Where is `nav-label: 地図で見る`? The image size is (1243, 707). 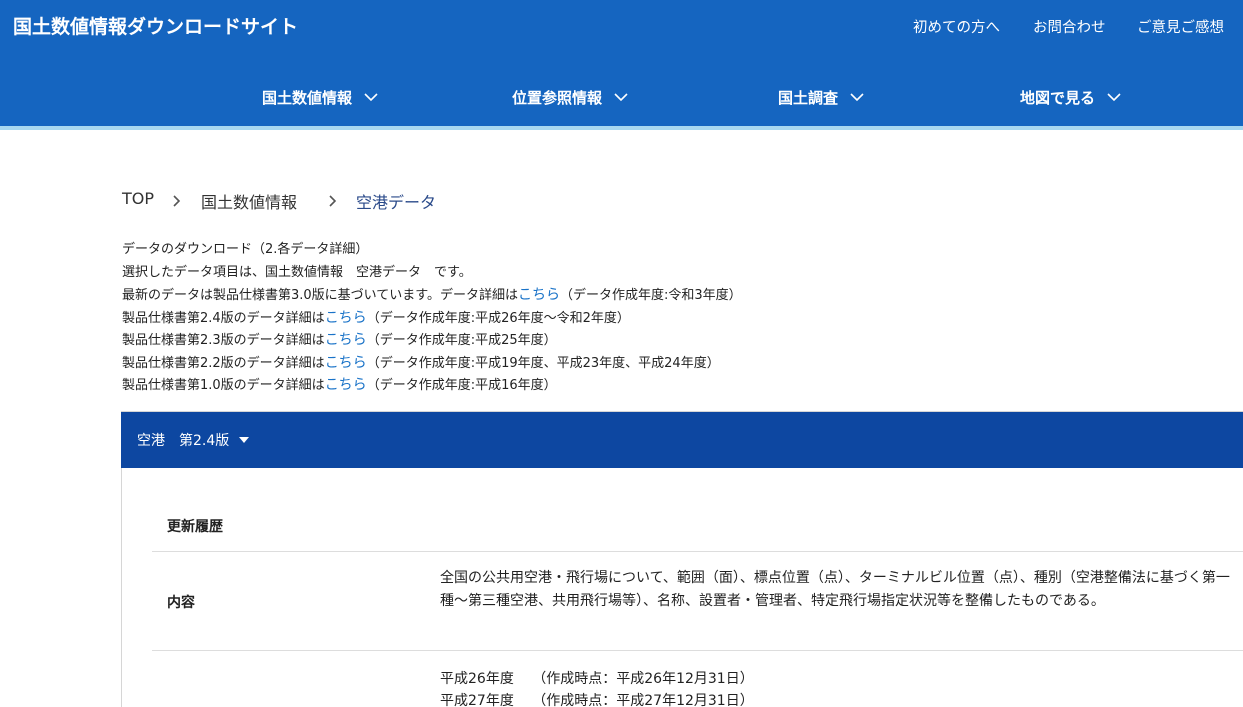
nav-label: 地図で見る is located at coordinates (1058, 97).